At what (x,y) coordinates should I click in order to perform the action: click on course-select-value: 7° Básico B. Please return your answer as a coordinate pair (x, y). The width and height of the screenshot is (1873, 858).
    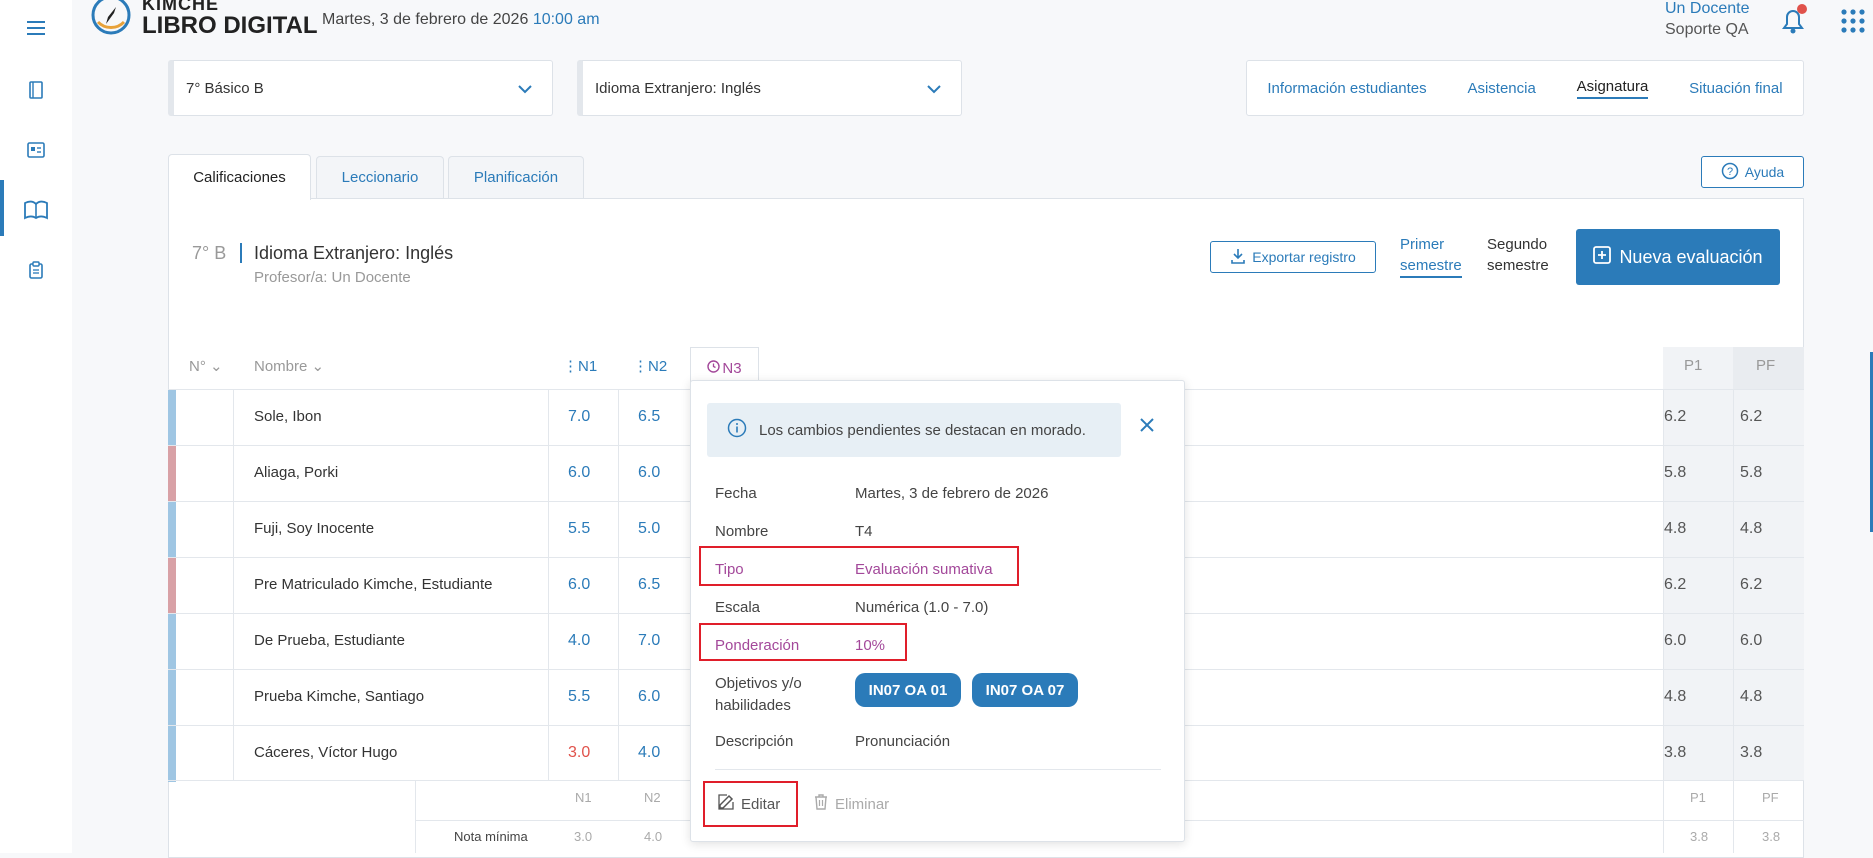
    Looking at the image, I should click on (225, 88).